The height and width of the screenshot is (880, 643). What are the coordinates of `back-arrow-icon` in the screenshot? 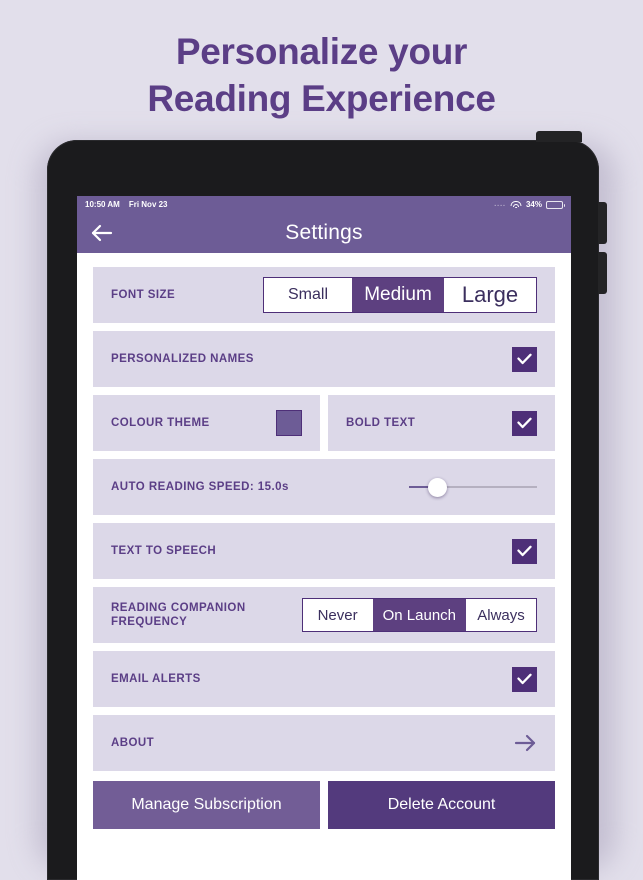 It's located at (102, 233).